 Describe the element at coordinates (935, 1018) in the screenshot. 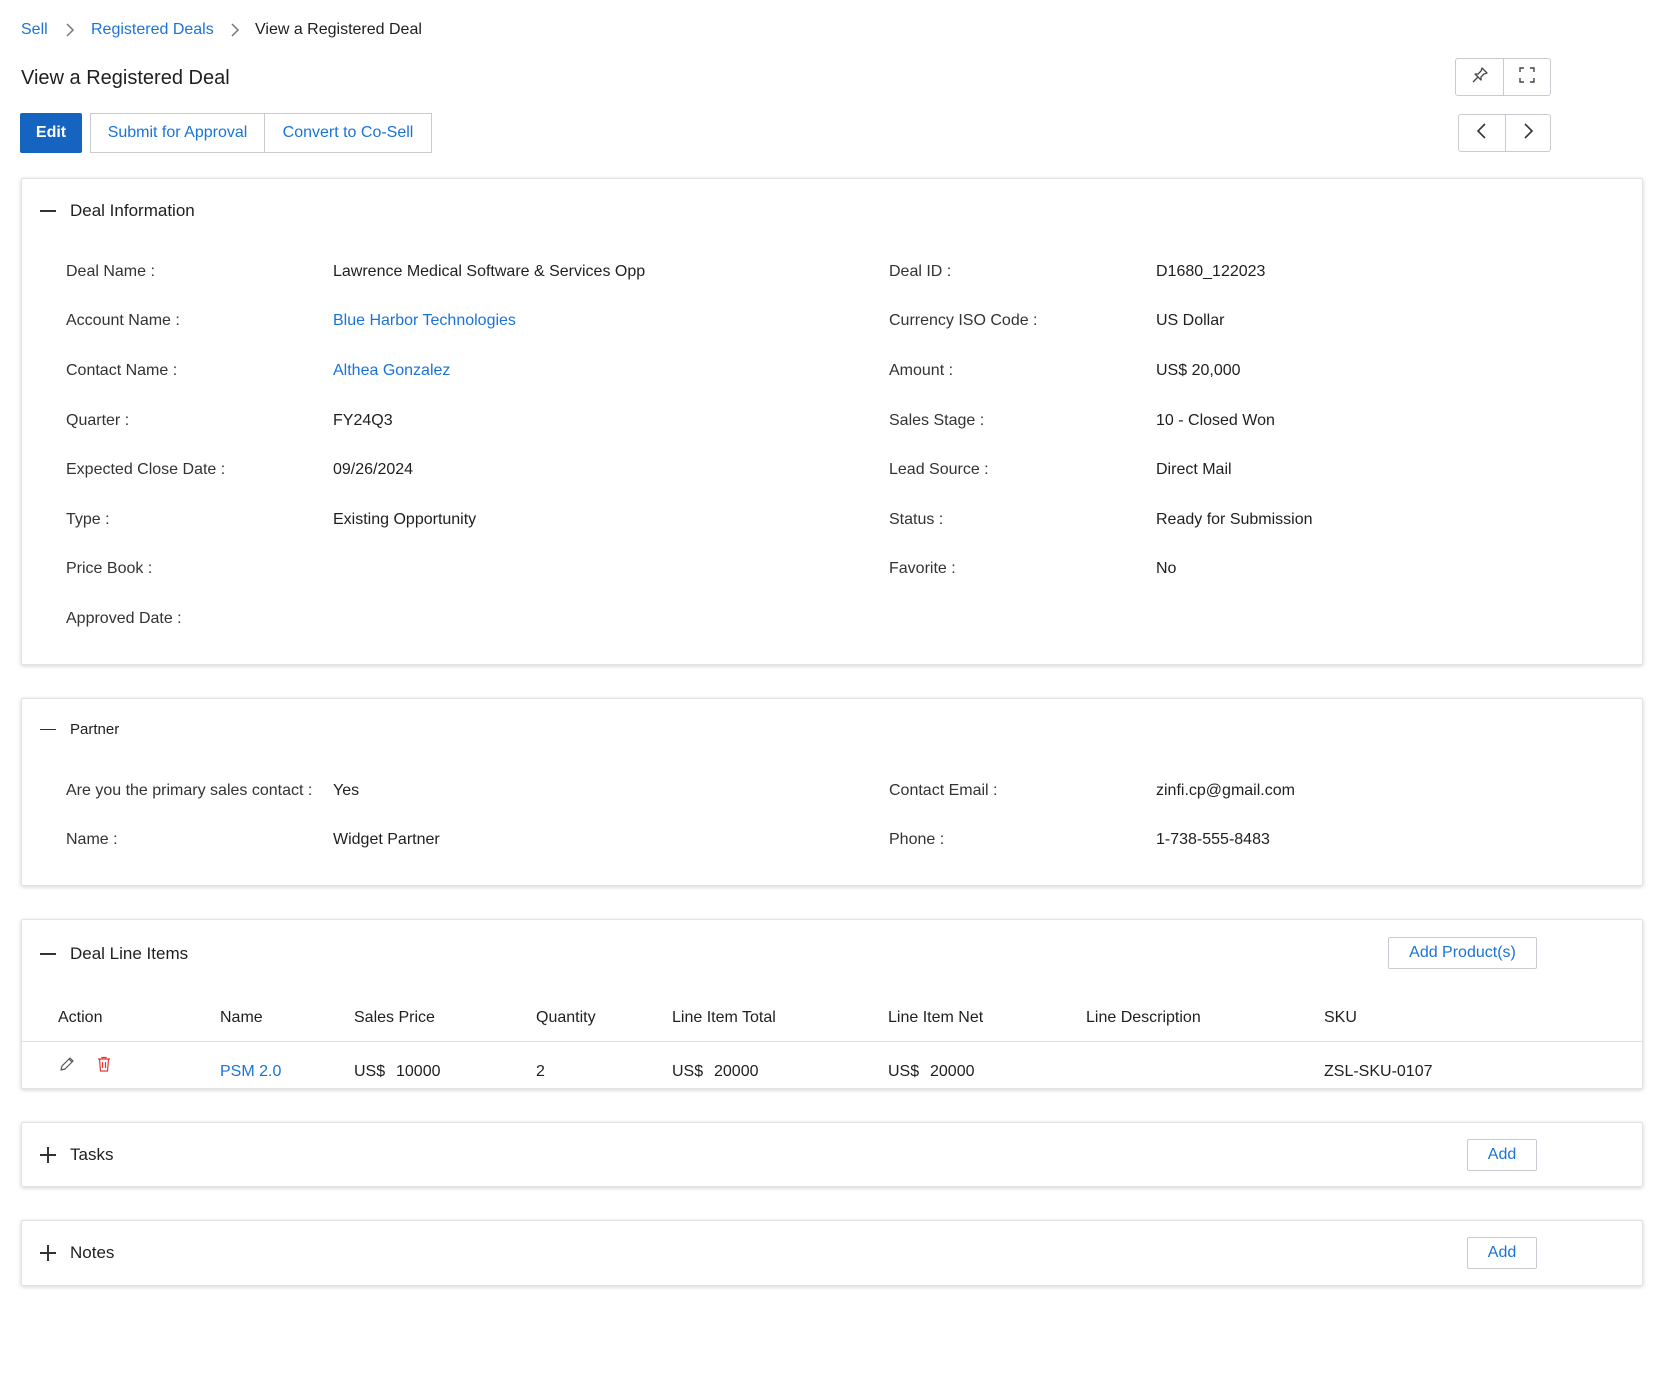

I see `column-header: Line Item Net` at that location.